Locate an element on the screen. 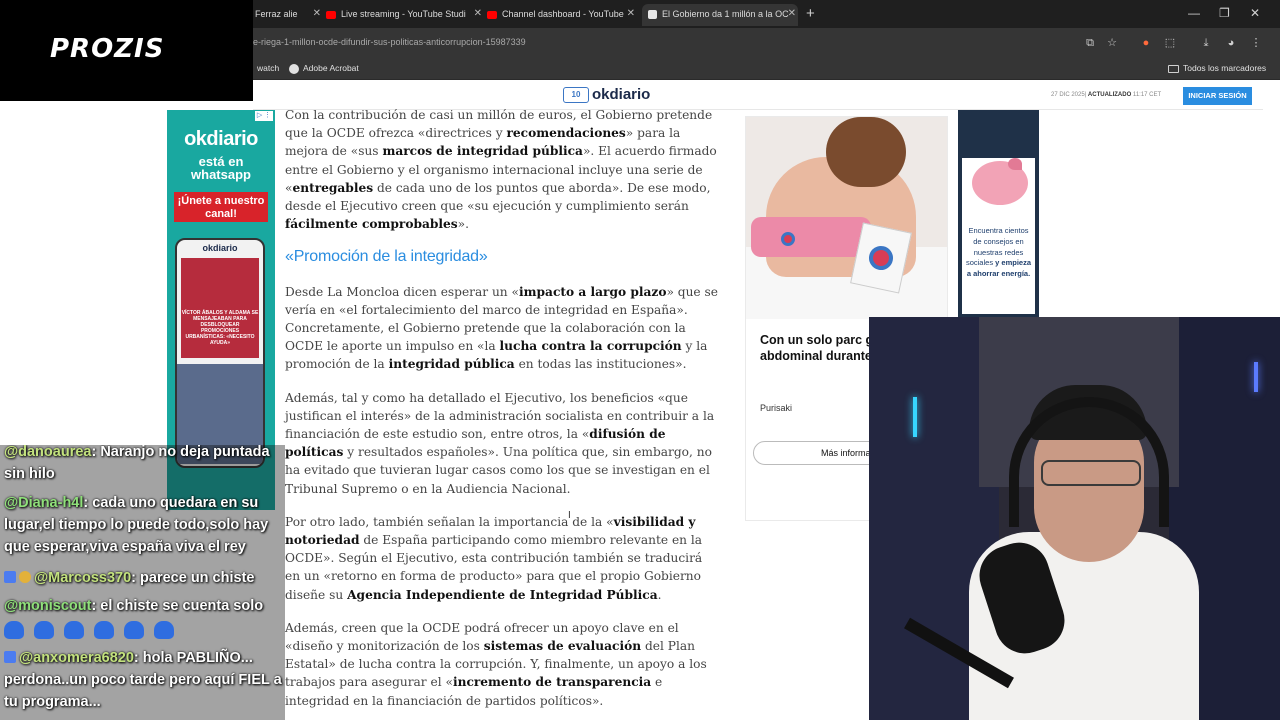  ad-advertiser: Purisaki is located at coordinates (776, 408).